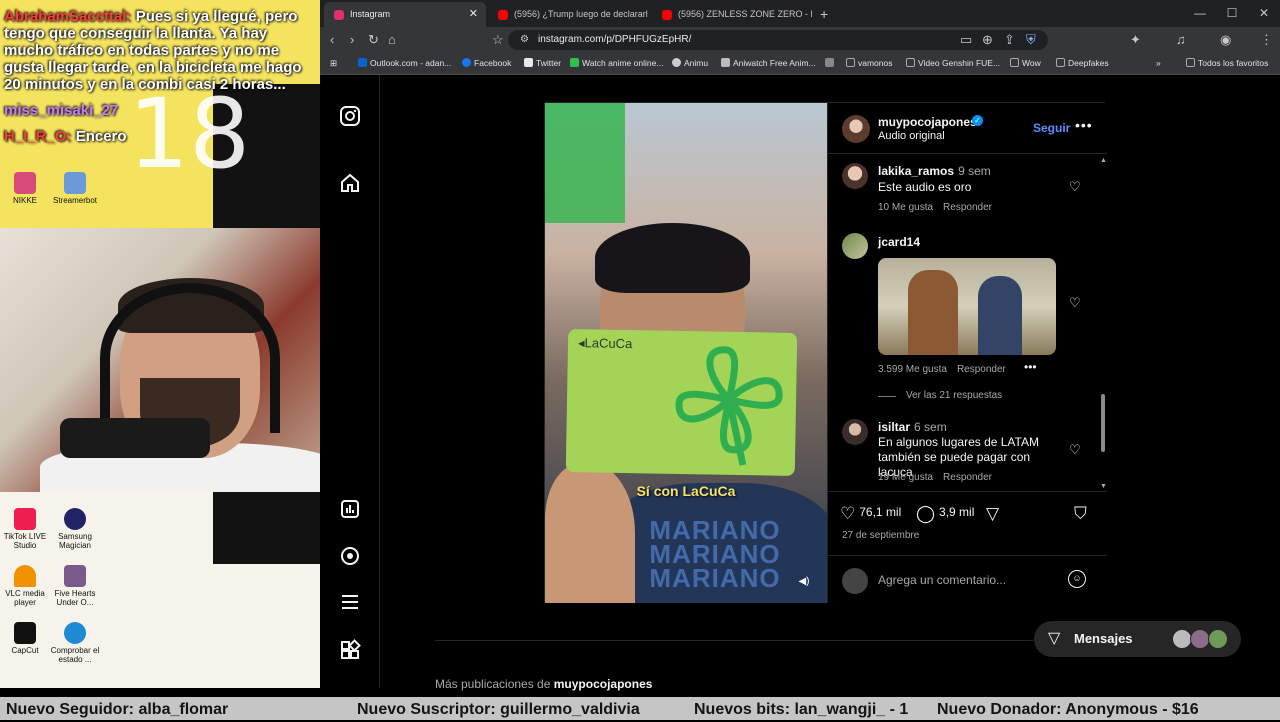 Image resolution: width=1280 pixels, height=722 pixels. What do you see at coordinates (405, 14) in the screenshot?
I see `tab-instagram: Instagram ✕` at bounding box center [405, 14].